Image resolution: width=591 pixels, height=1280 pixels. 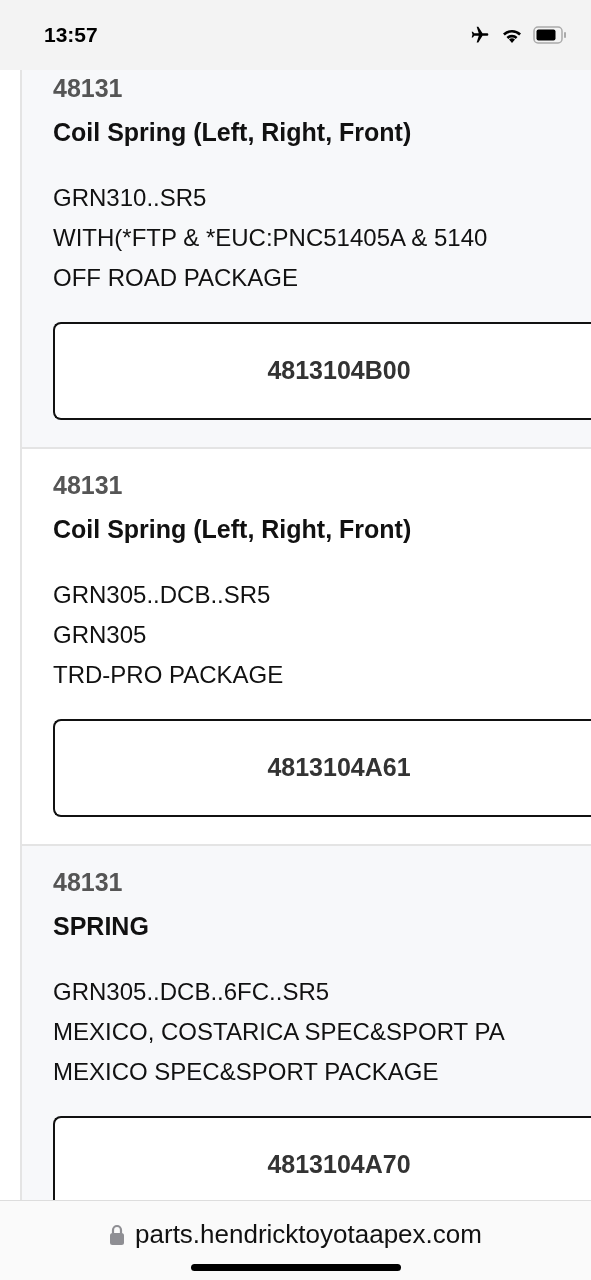 What do you see at coordinates (169, 675) in the screenshot?
I see `applicability-line: TRD-PRO PACKAGE` at bounding box center [169, 675].